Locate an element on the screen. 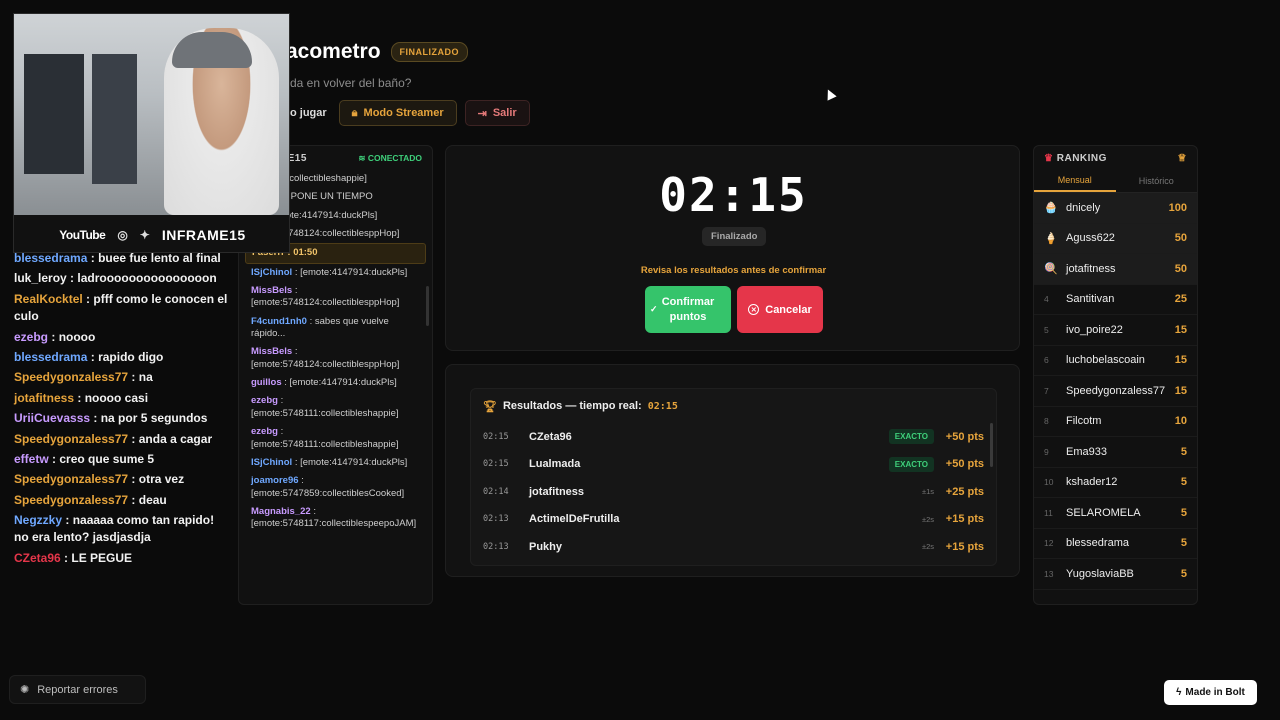 This screenshot has height=720, width=1280. webcam-video is located at coordinates (151, 114).